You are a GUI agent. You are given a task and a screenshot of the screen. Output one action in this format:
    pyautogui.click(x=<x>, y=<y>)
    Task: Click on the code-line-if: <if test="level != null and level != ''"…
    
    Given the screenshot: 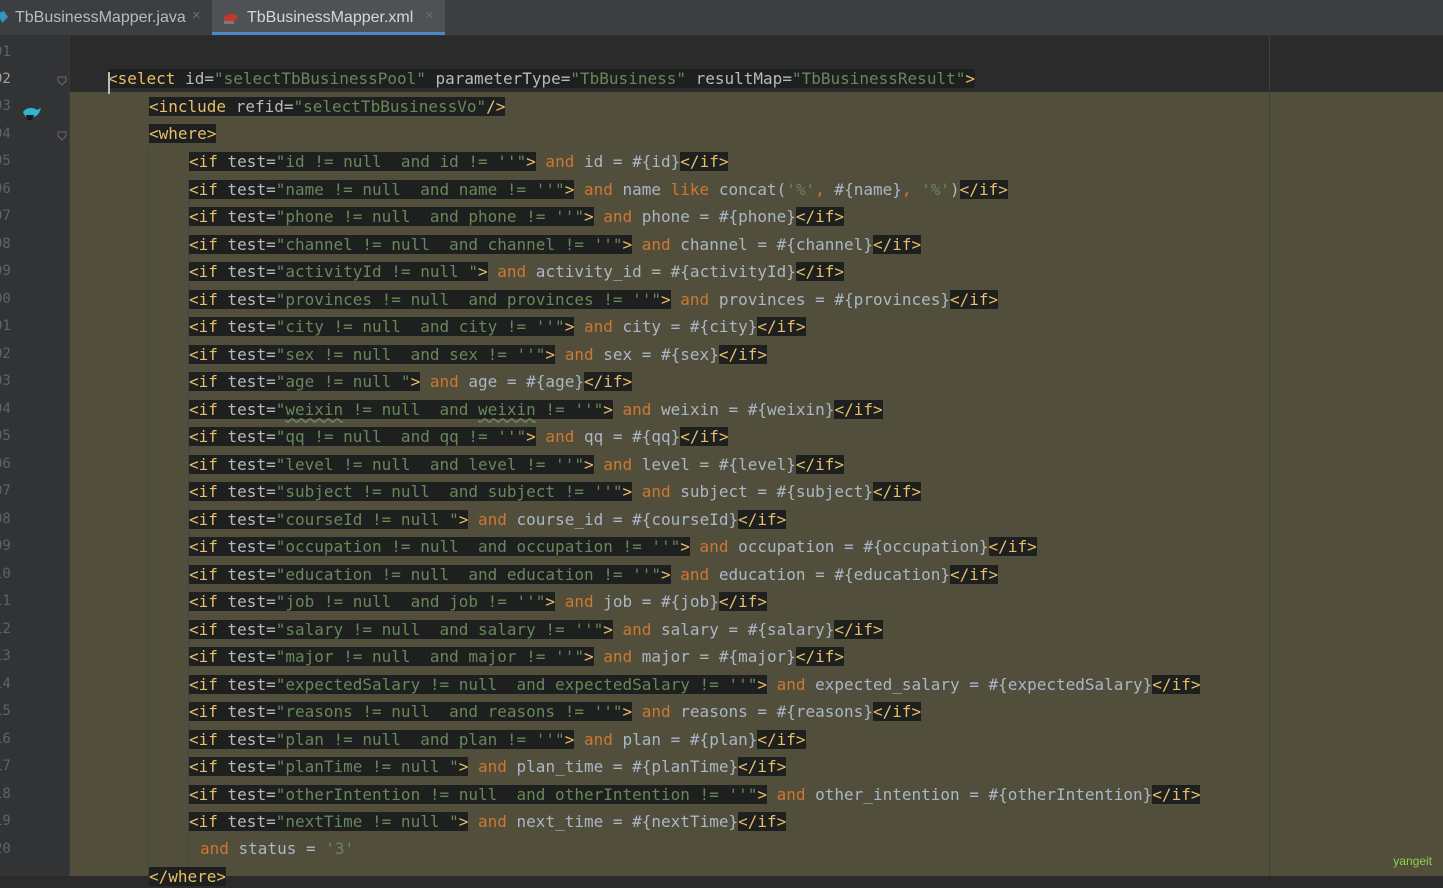 What is the action you would take?
    pyautogui.click(x=517, y=464)
    